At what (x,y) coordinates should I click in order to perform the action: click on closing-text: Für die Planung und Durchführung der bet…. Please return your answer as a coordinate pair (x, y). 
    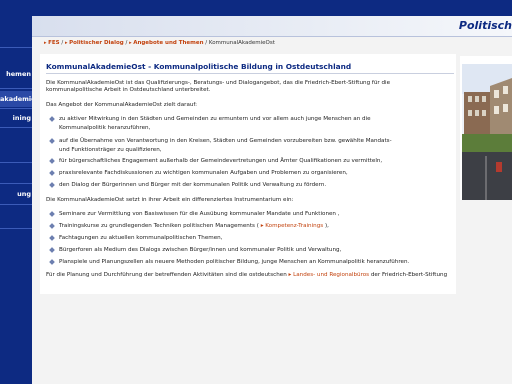
    Looking at the image, I should click on (246, 275).